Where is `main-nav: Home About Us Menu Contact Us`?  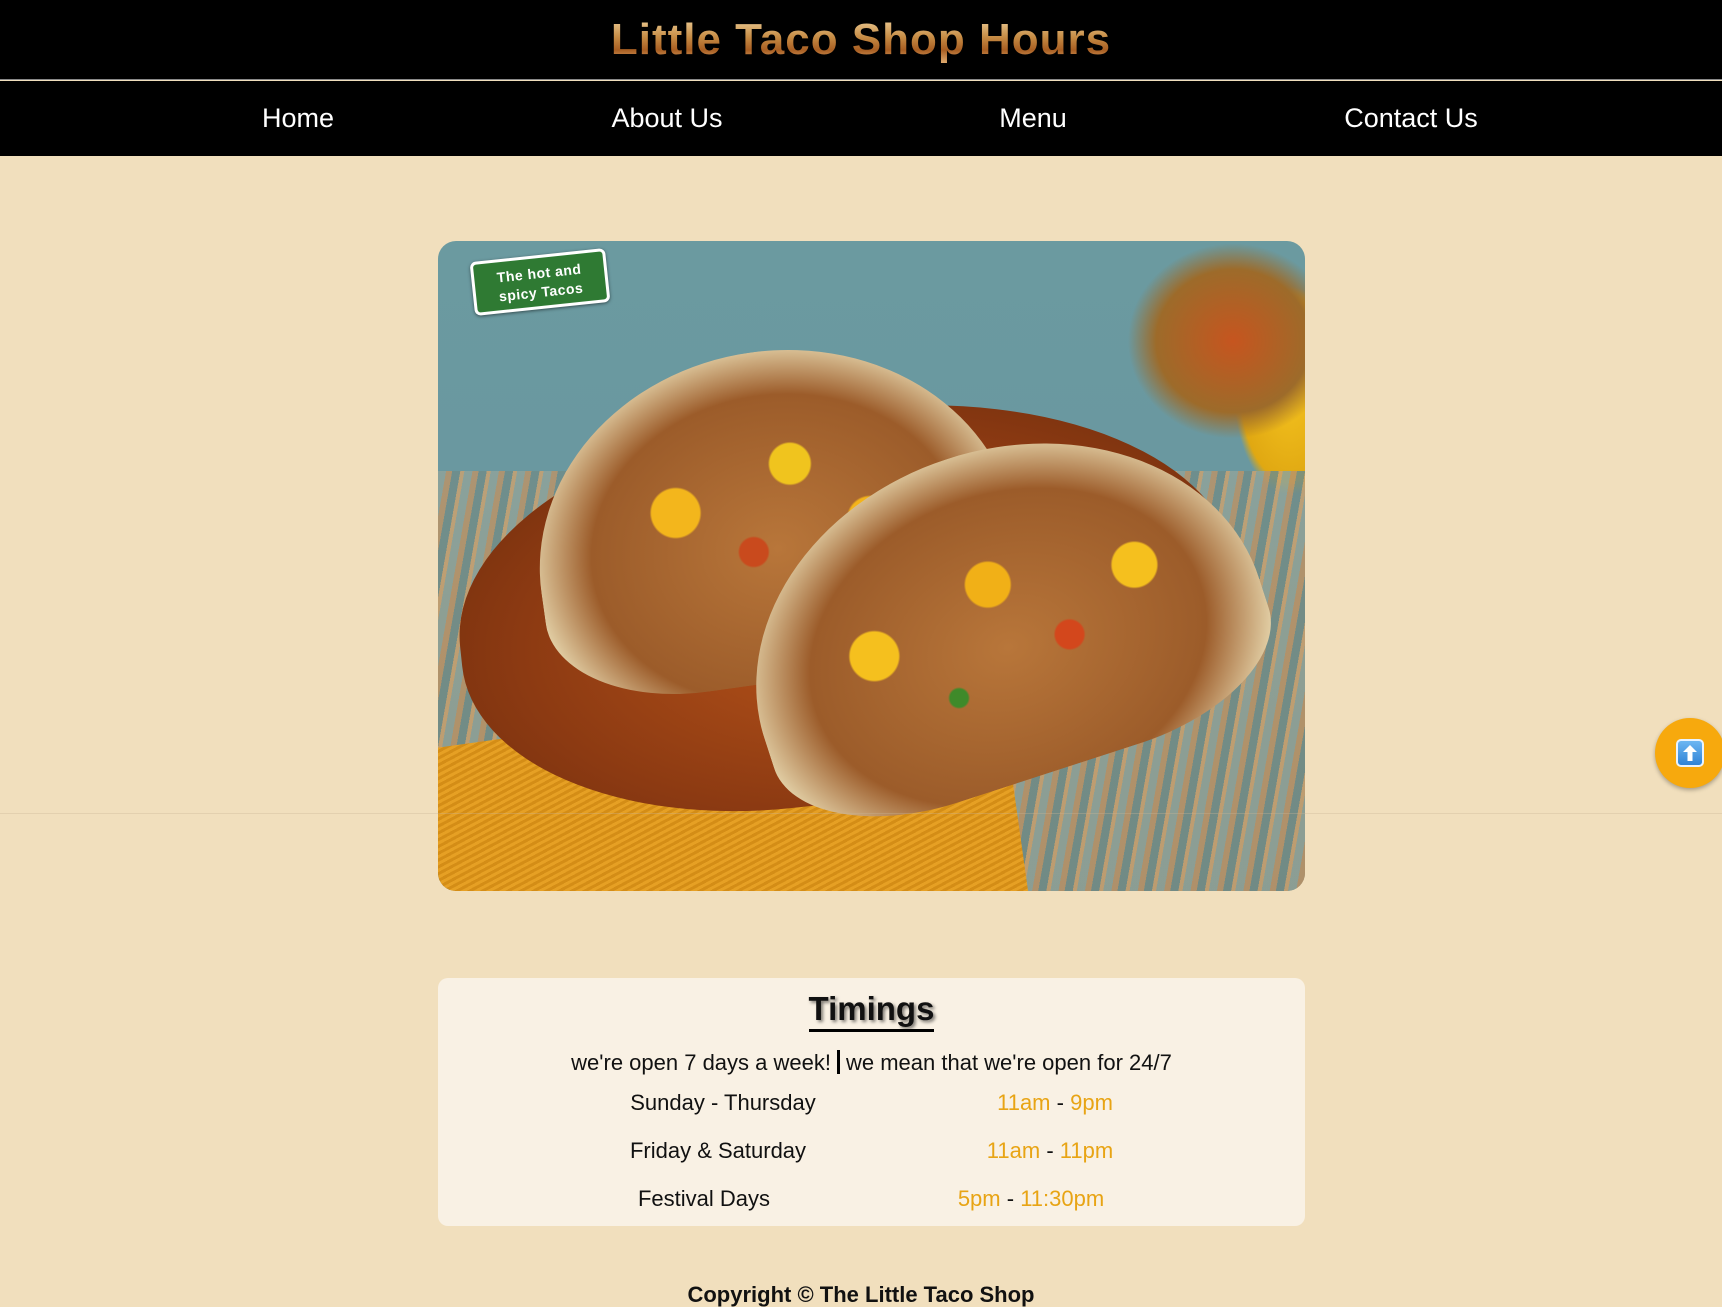
main-nav: Home About Us Menu Contact Us is located at coordinates (861, 118).